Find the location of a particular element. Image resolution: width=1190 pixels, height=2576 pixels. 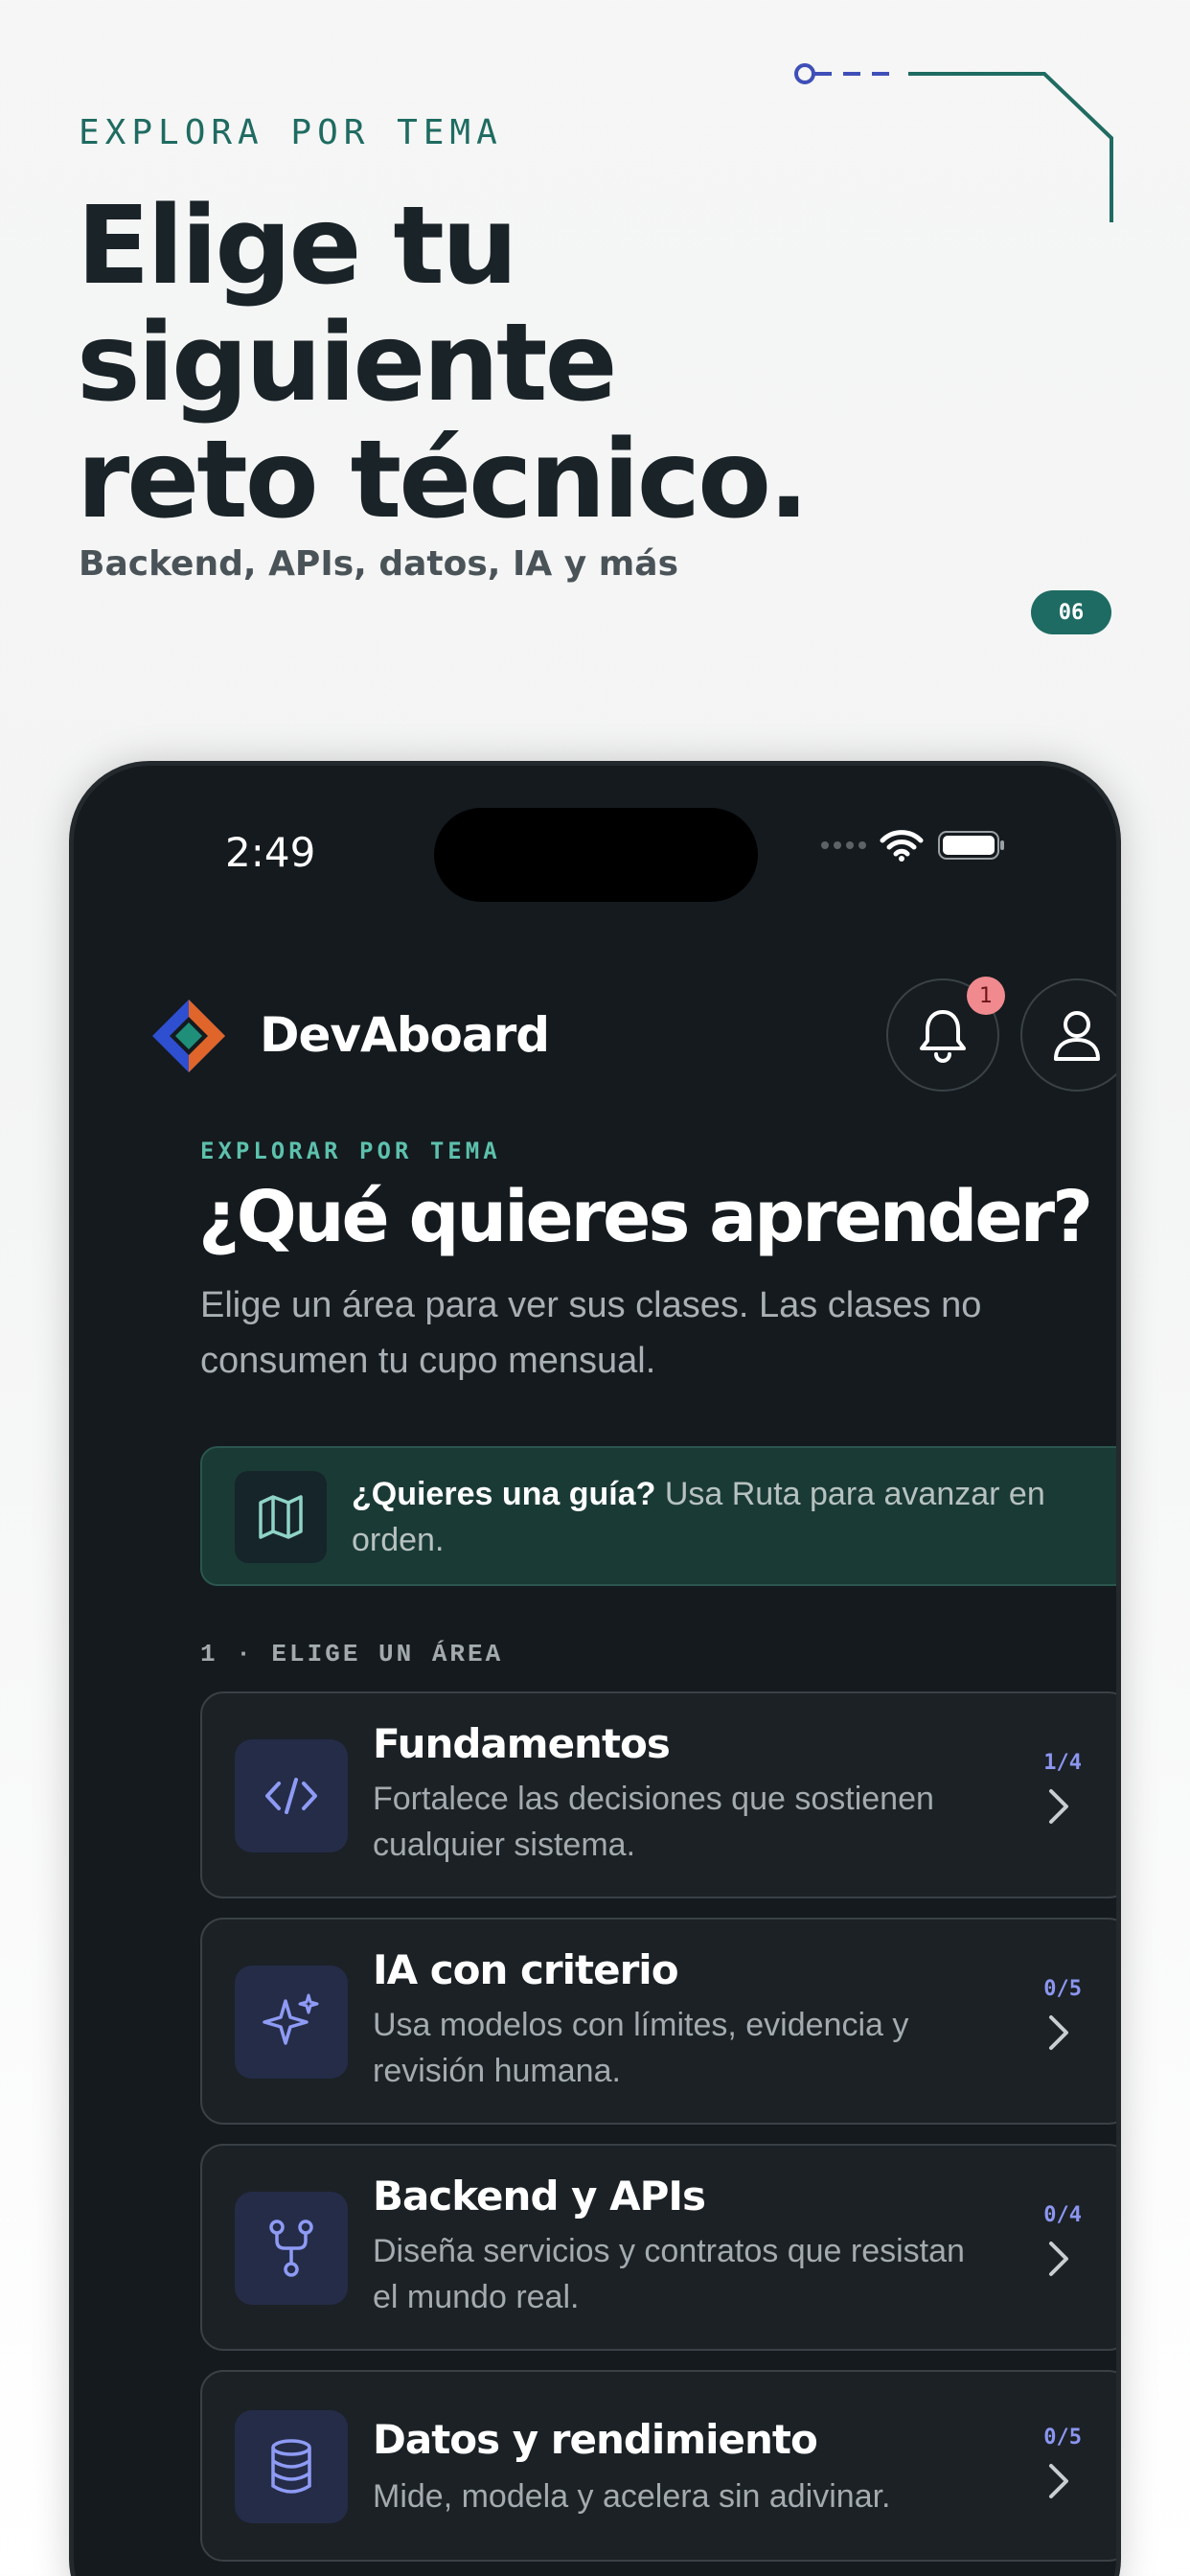

headline-line-2: reto técnico. is located at coordinates (444, 480).